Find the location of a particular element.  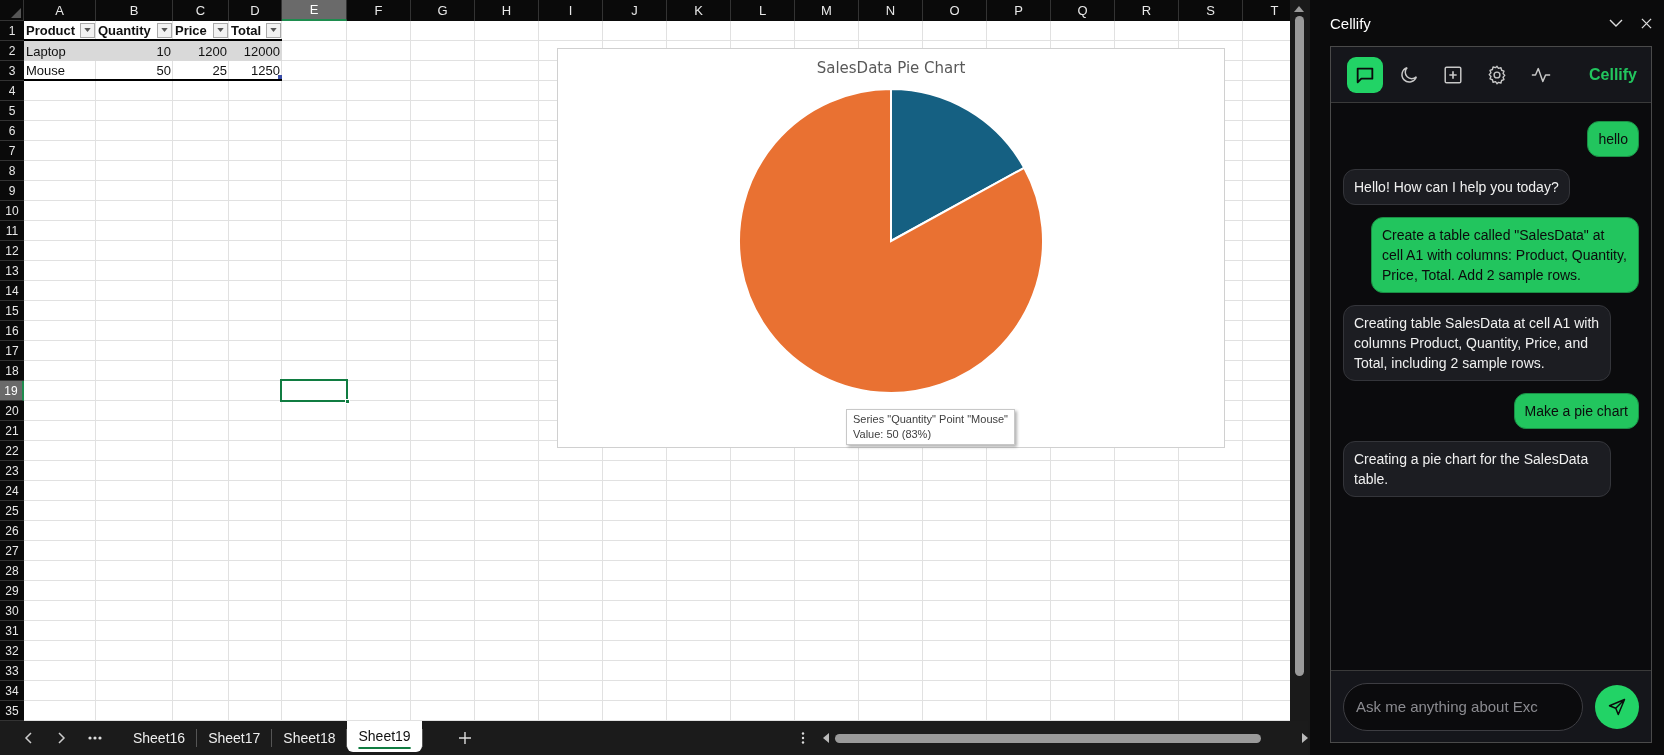

row-header: 35 is located at coordinates (12, 711).